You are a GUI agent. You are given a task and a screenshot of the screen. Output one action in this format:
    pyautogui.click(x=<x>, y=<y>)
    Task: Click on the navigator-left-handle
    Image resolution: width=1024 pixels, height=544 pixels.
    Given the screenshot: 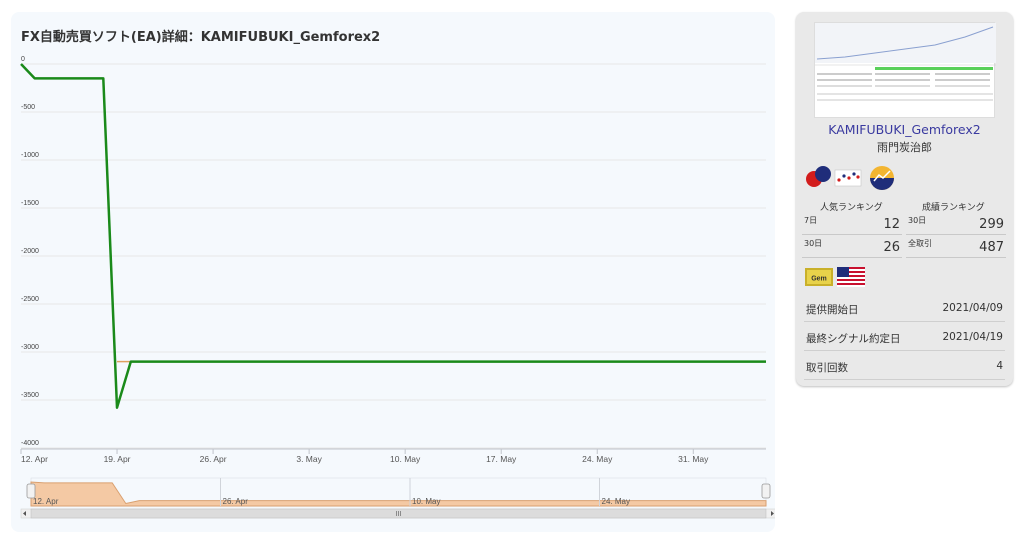 What is the action you would take?
    pyautogui.click(x=31, y=491)
    